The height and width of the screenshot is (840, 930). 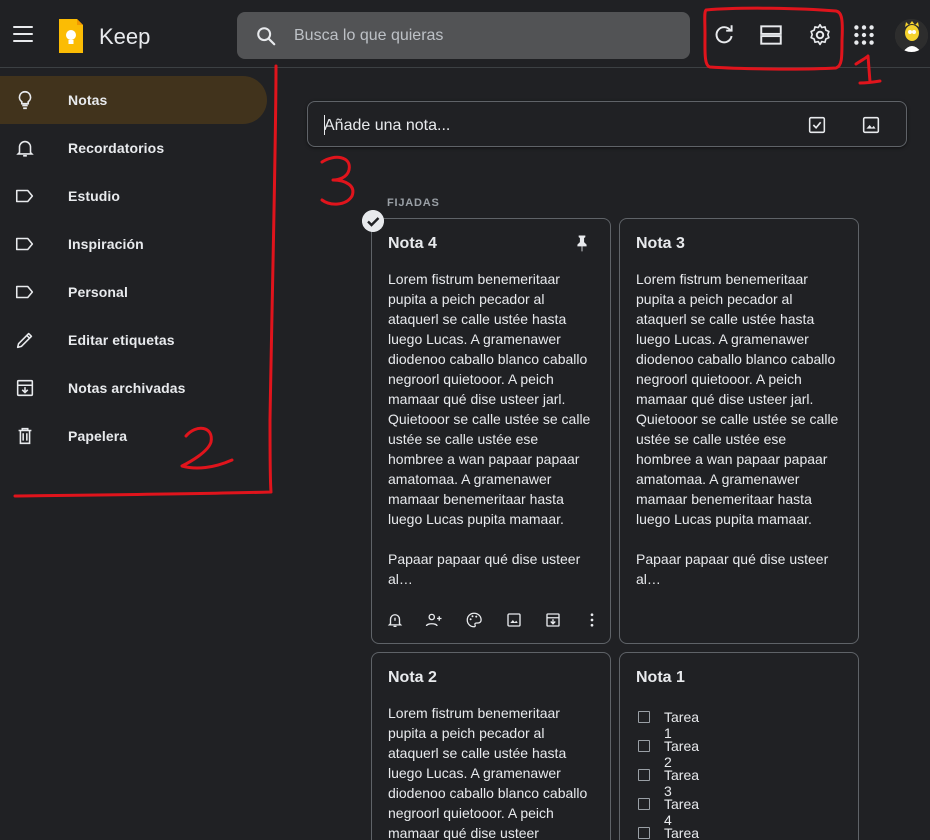 I want to click on task-label: Tarea 3, so click(x=682, y=783).